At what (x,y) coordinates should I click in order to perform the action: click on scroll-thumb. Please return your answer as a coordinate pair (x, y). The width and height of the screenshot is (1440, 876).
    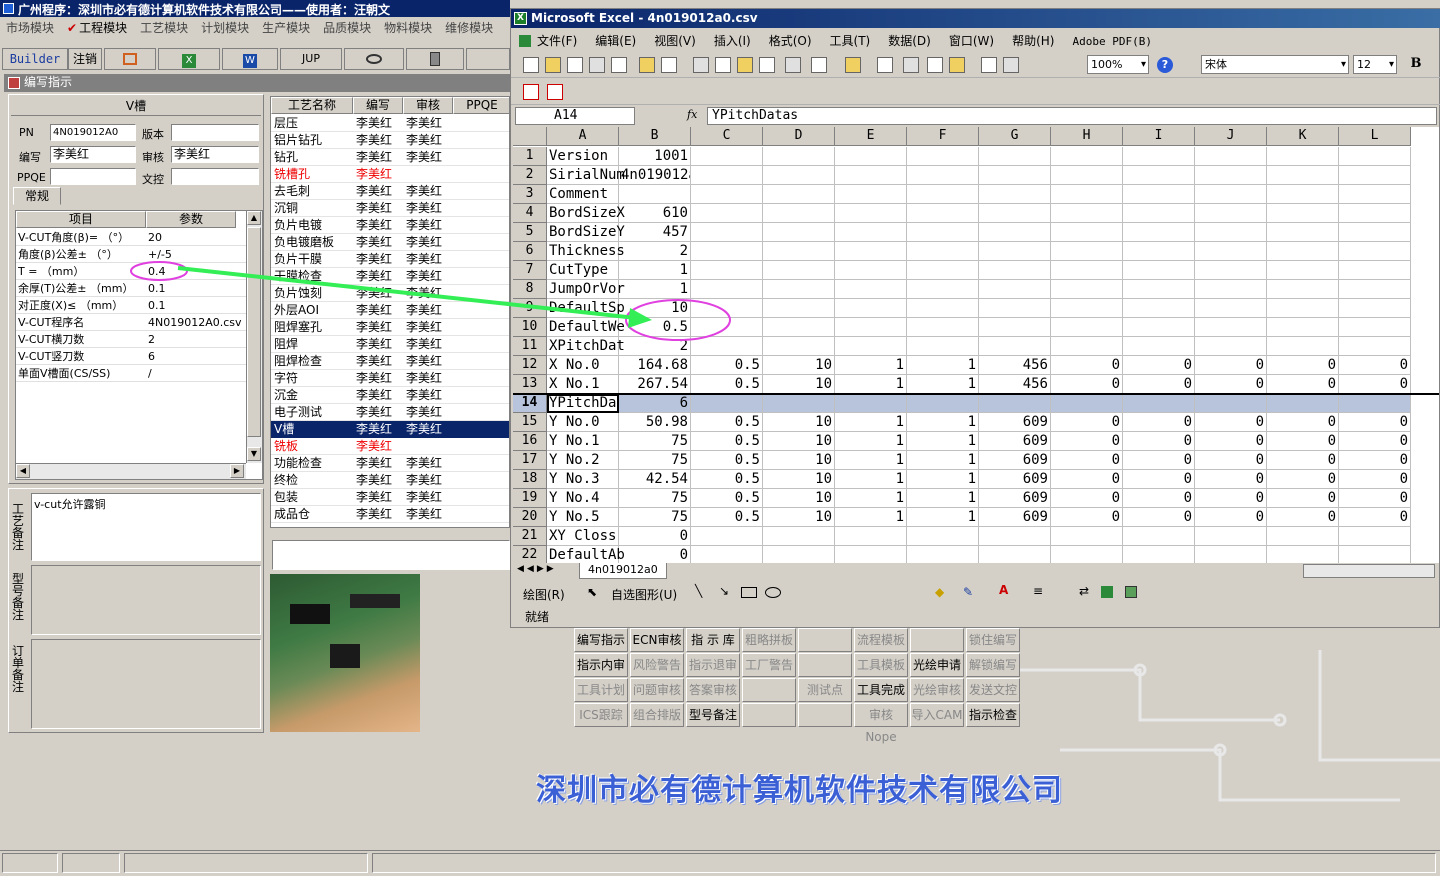
    Looking at the image, I should click on (254, 332).